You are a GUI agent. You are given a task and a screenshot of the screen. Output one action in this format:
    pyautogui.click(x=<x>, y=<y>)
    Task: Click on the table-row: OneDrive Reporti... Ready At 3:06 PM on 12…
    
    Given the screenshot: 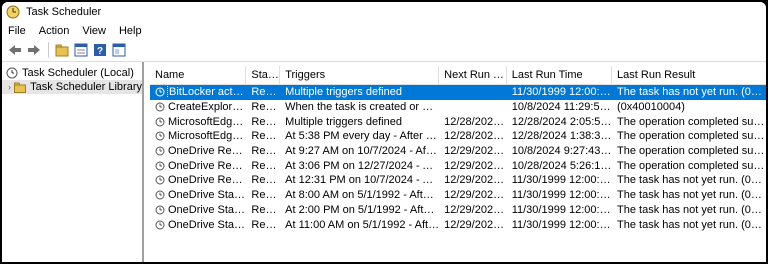 What is the action you would take?
    pyautogui.click(x=458, y=165)
    